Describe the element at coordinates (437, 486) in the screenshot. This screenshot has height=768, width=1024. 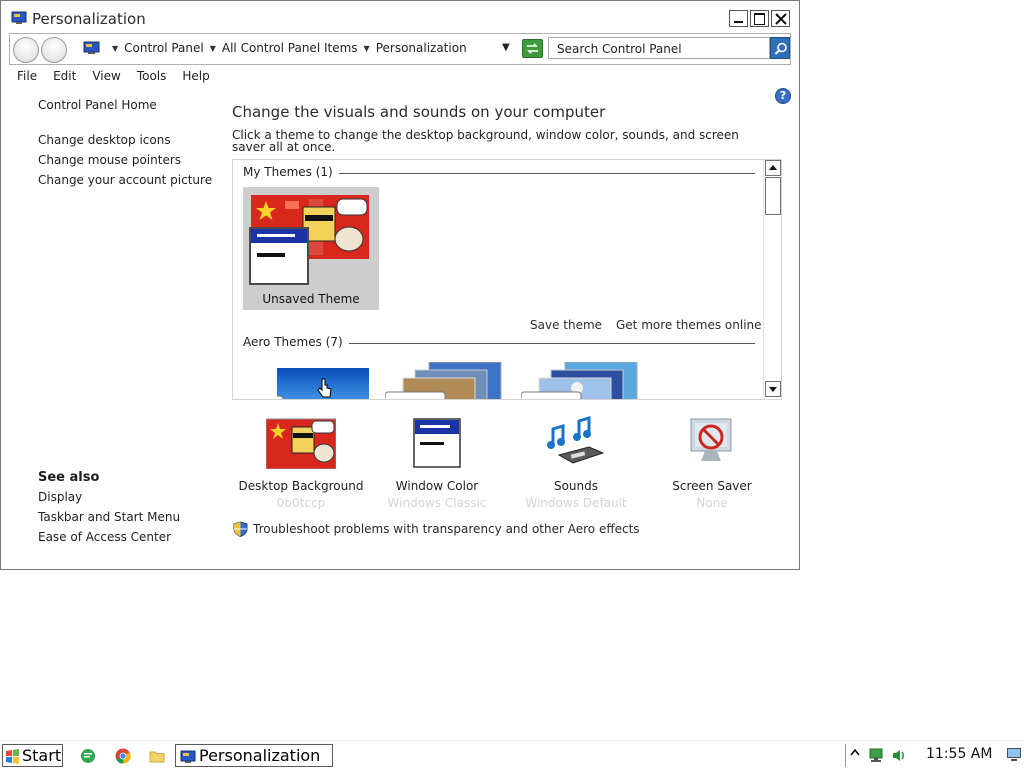
I see `window-color-label: Window Color` at that location.